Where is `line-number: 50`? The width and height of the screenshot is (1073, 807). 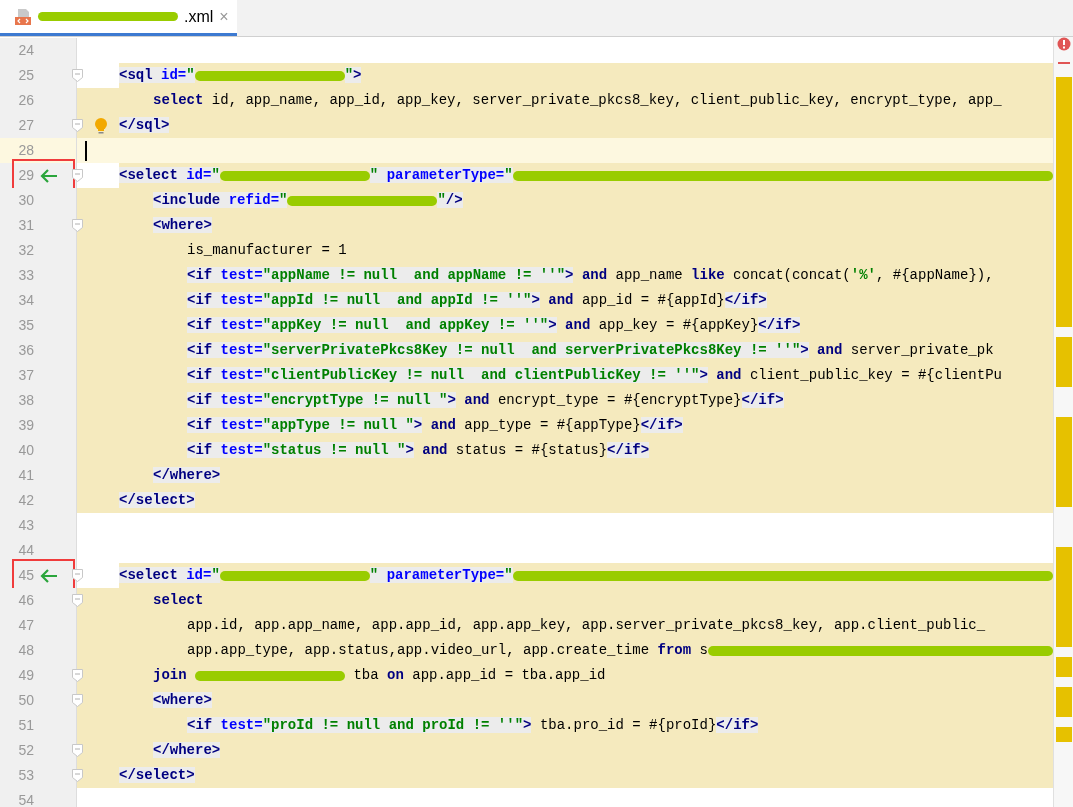 line-number: 50 is located at coordinates (25, 700).